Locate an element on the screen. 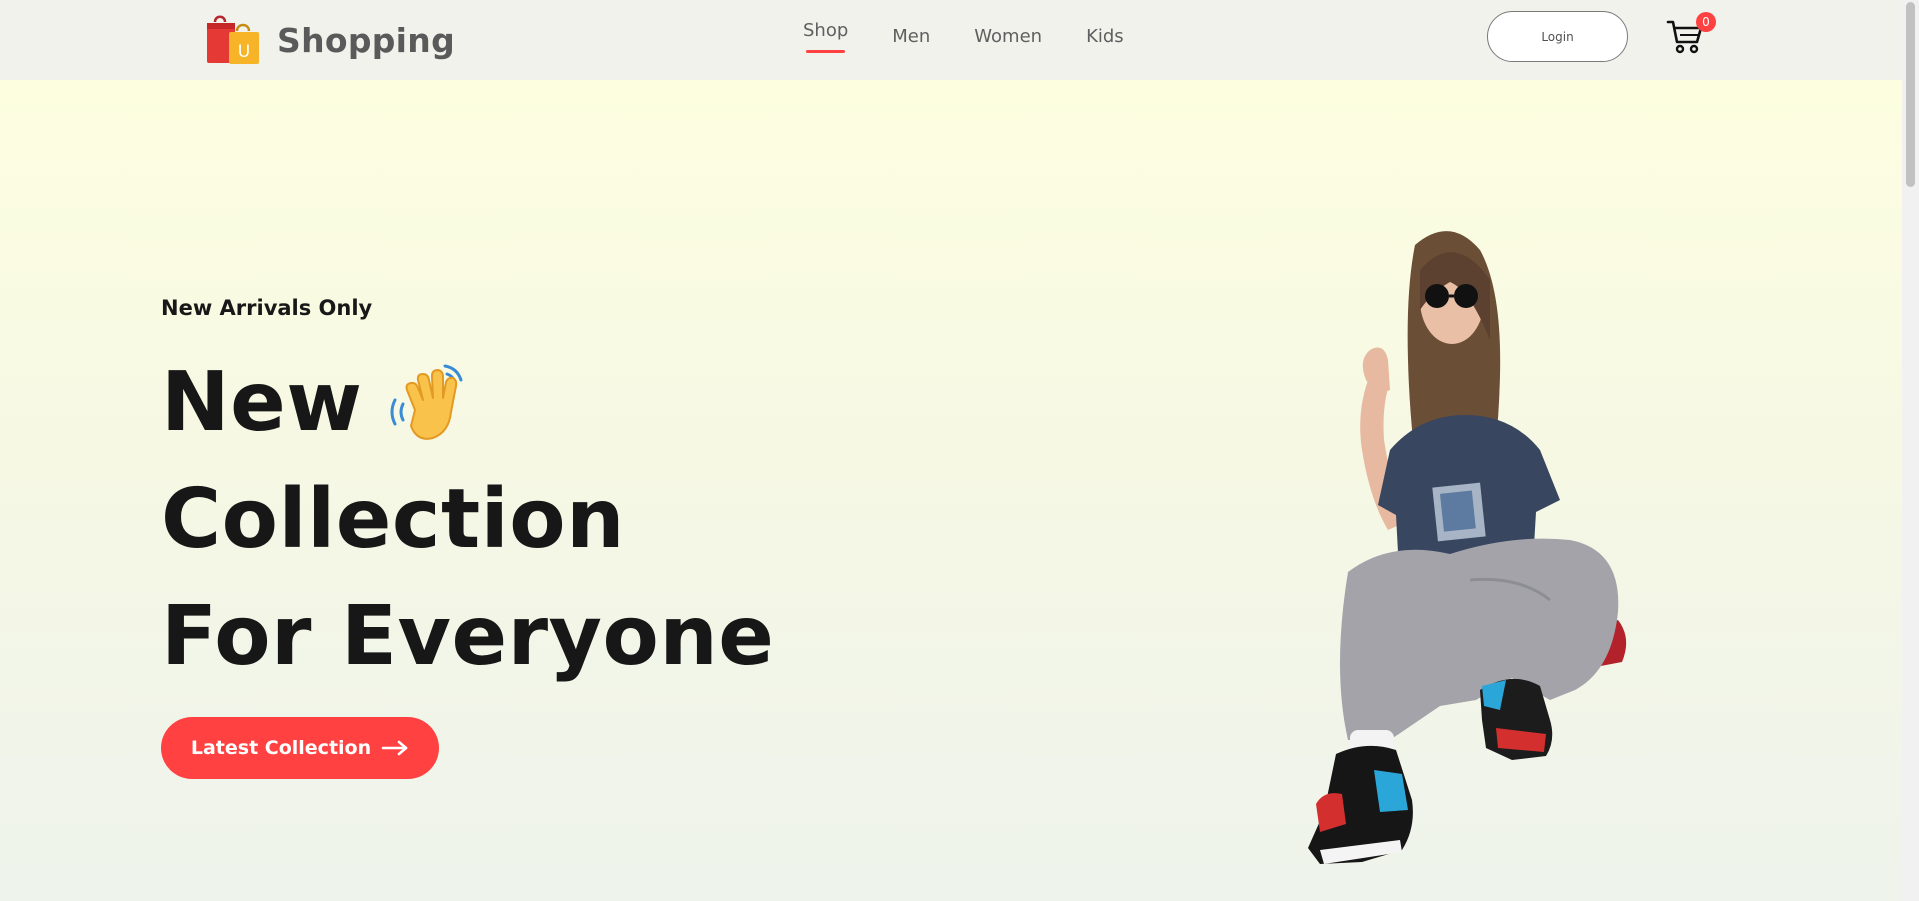 Image resolution: width=1919 pixels, height=901 pixels. nav-item-label: Women is located at coordinates (1008, 36).